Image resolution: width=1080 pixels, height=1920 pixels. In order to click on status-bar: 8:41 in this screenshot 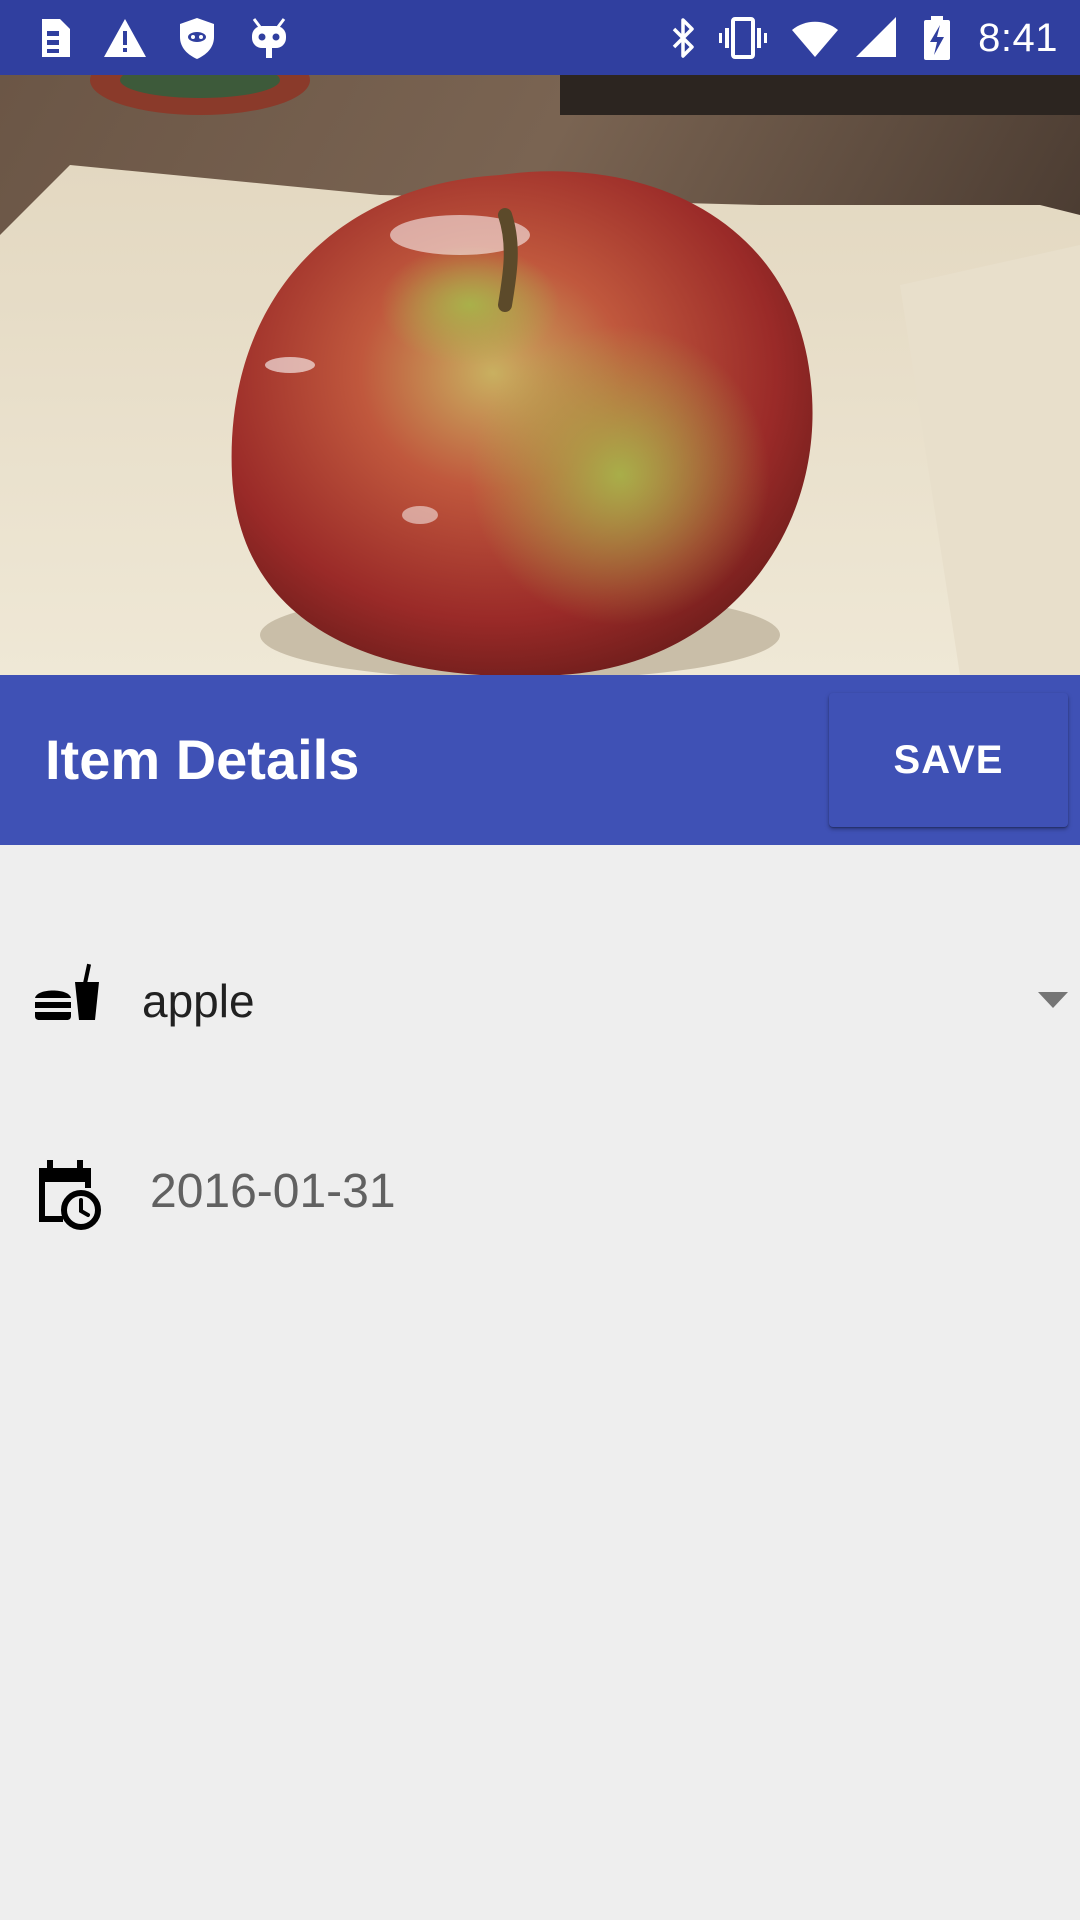, I will do `click(540, 37)`.